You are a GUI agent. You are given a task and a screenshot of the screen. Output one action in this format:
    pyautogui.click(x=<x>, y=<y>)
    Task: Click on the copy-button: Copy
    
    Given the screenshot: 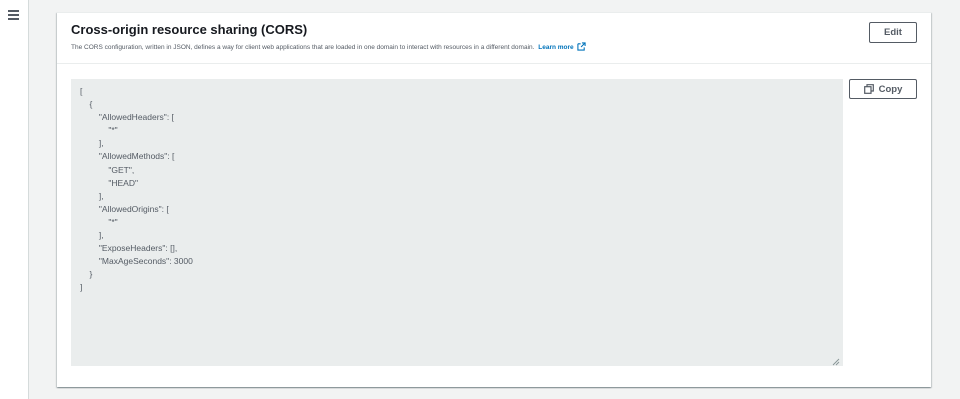 What is the action you would take?
    pyautogui.click(x=883, y=89)
    